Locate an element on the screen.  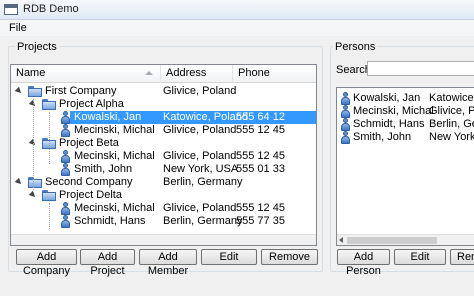
add-company-button: Add Company is located at coordinates (46, 263).